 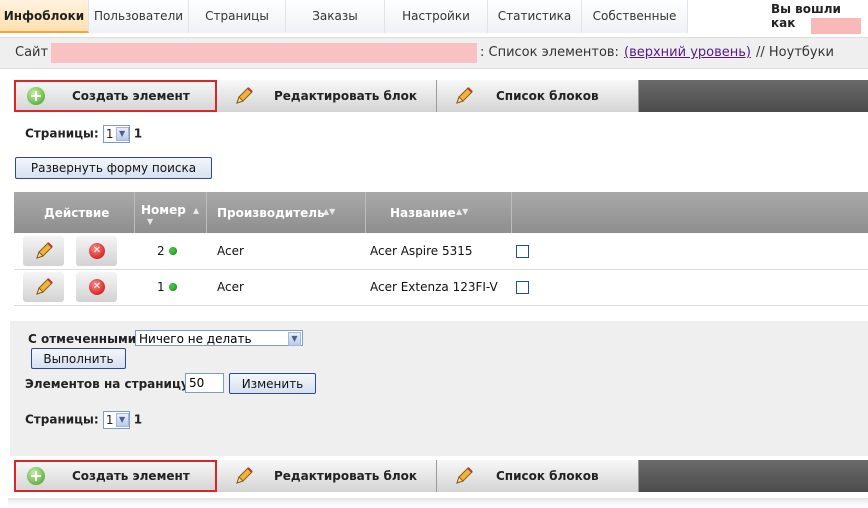 What do you see at coordinates (836, 26) in the screenshot?
I see `login-username-redacted` at bounding box center [836, 26].